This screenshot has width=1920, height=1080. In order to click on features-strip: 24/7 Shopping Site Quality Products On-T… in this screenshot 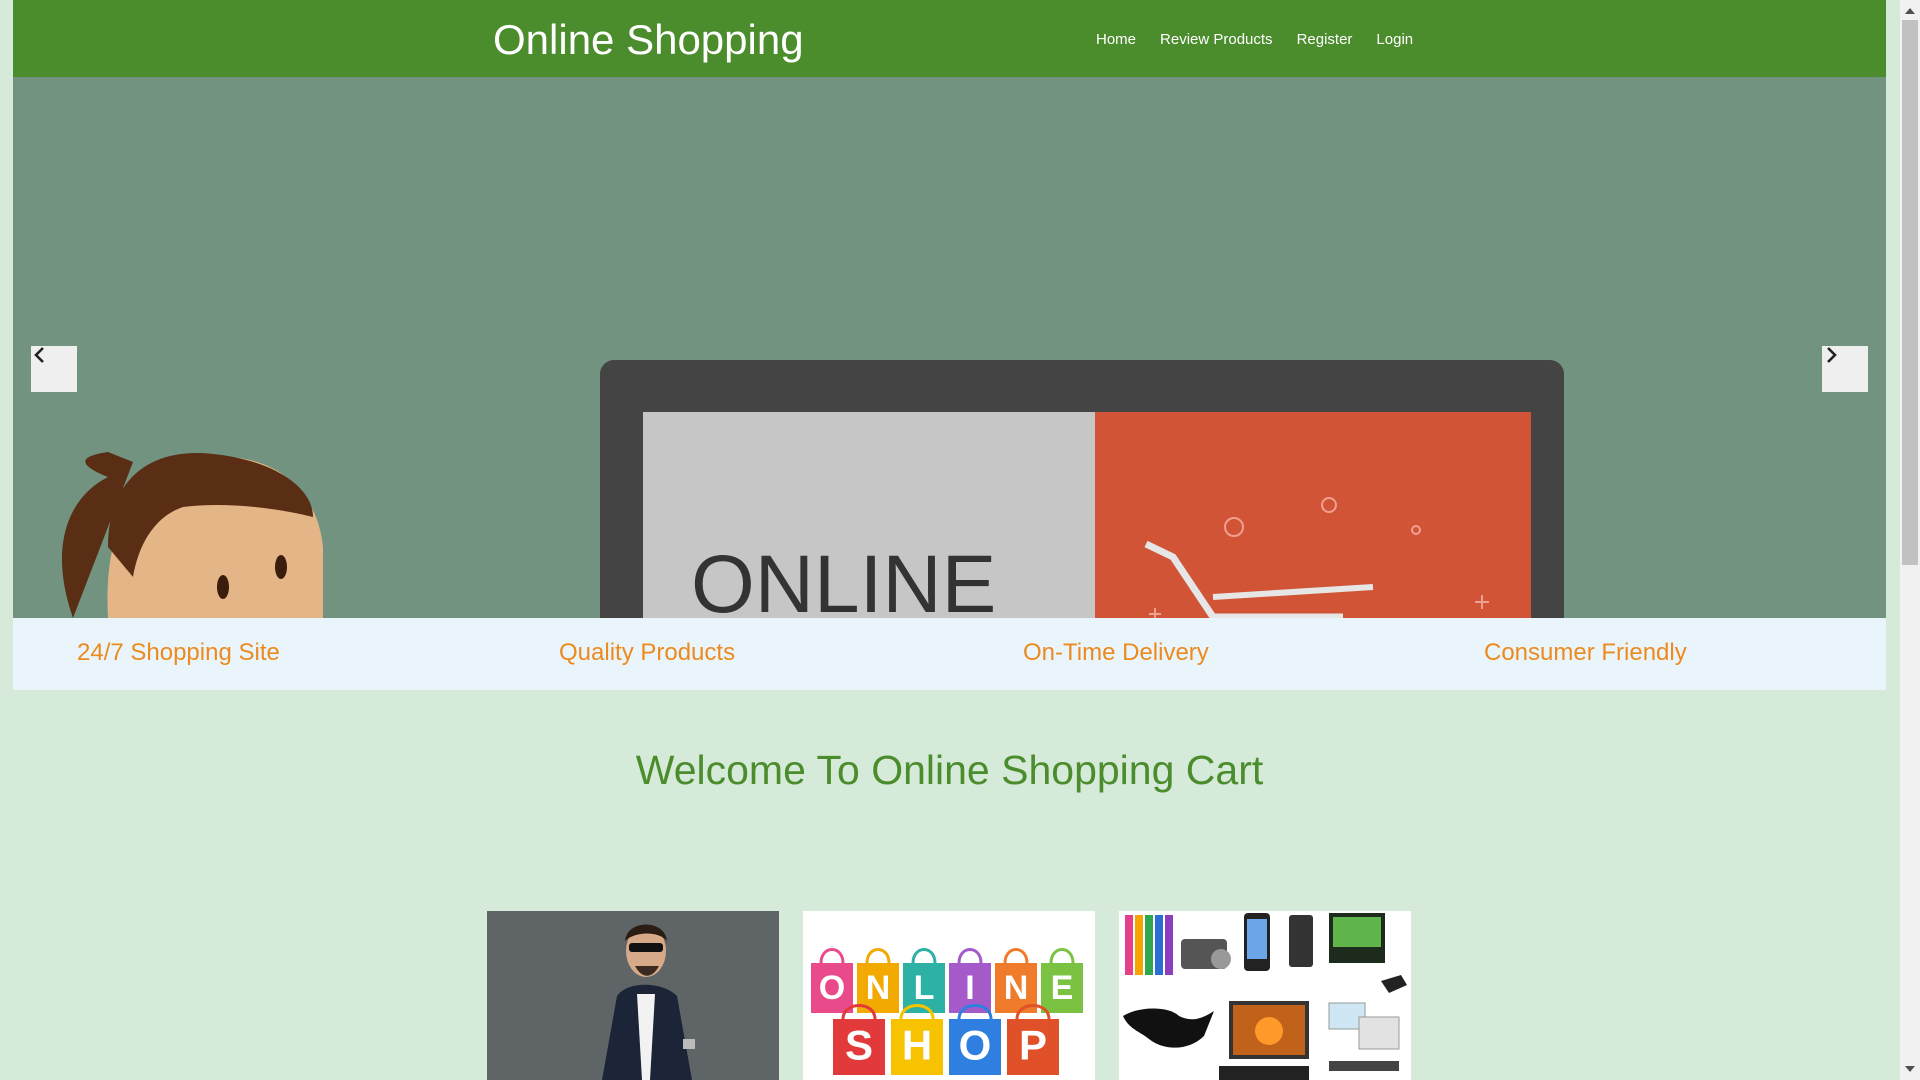, I will do `click(949, 654)`.